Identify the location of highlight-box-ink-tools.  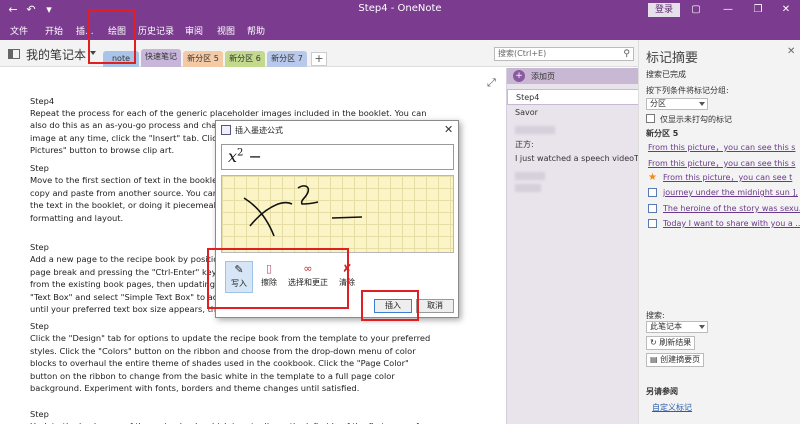
(278, 278).